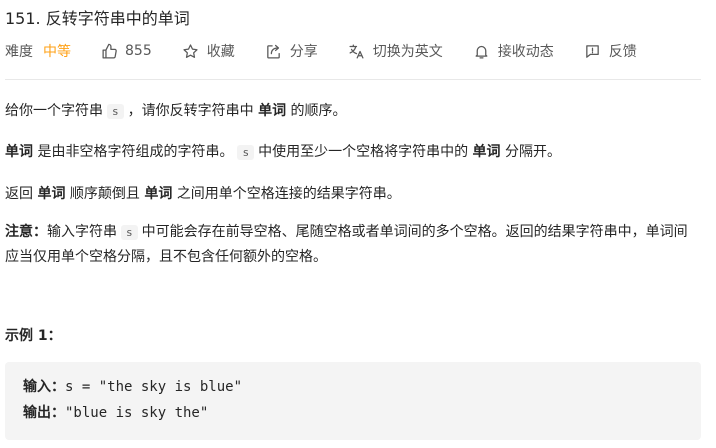 This screenshot has height=448, width=716. Describe the element at coordinates (190, 111) in the screenshot. I see `text-segment: ，请你反转字符串中` at that location.